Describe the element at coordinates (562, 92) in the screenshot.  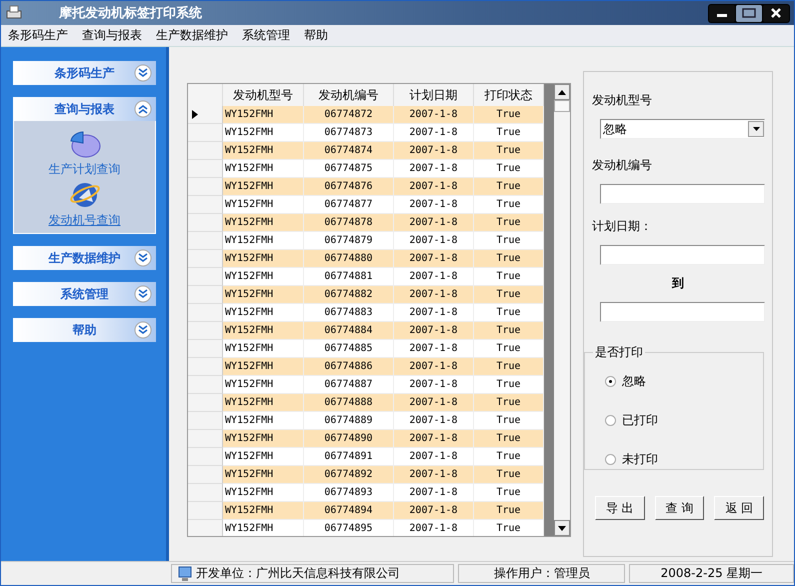
I see `scroll-up-icon` at that location.